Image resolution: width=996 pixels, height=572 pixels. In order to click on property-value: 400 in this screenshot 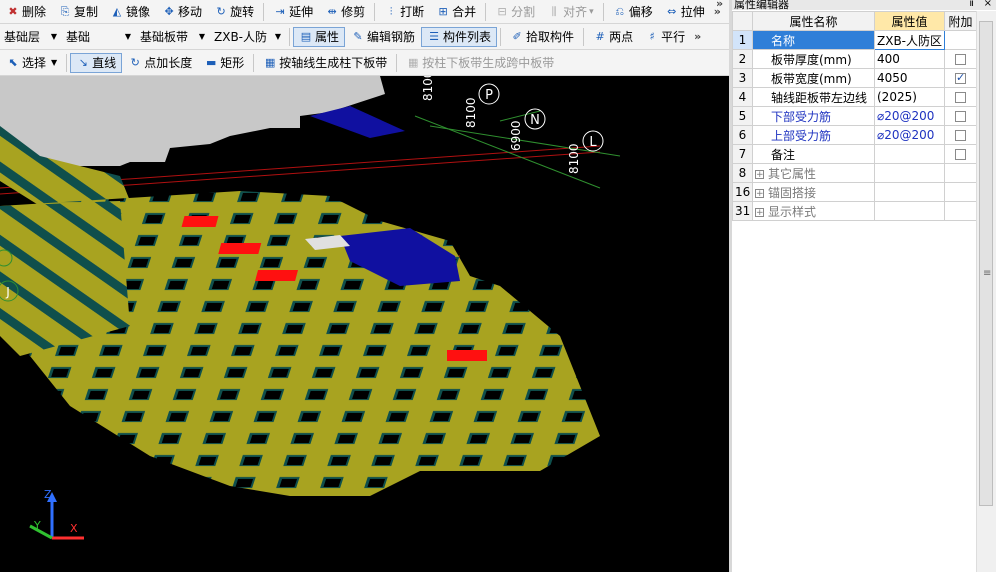, I will do `click(909, 59)`.